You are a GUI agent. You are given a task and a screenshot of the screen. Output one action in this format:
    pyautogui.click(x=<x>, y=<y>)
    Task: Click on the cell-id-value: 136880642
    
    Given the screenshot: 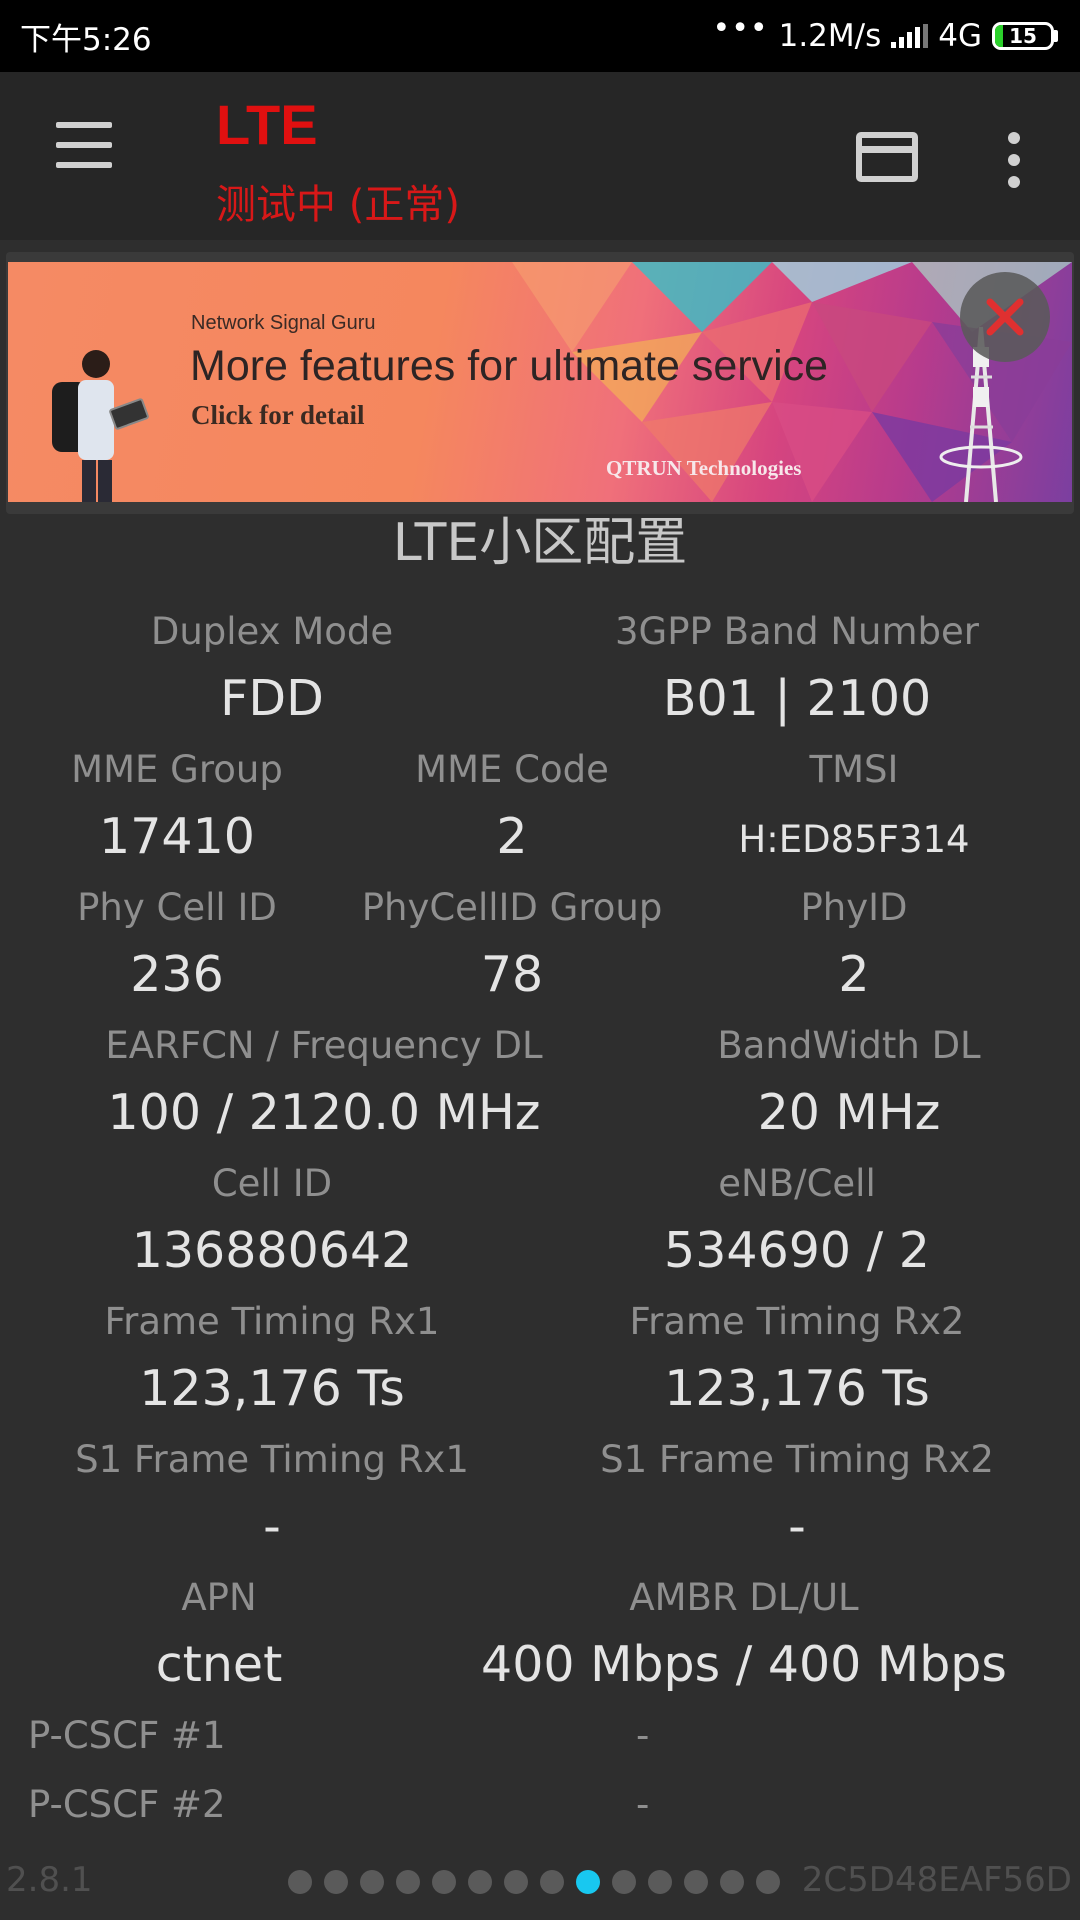 What is the action you would take?
    pyautogui.click(x=272, y=1250)
    